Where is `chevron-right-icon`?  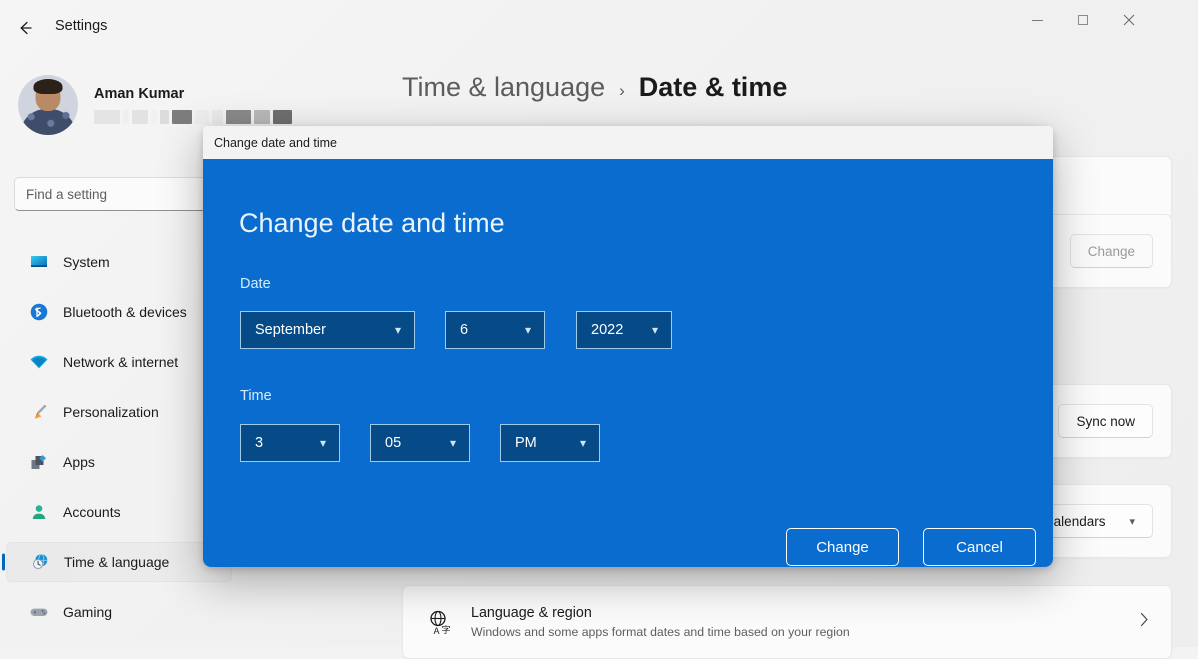 chevron-right-icon is located at coordinates (1144, 622).